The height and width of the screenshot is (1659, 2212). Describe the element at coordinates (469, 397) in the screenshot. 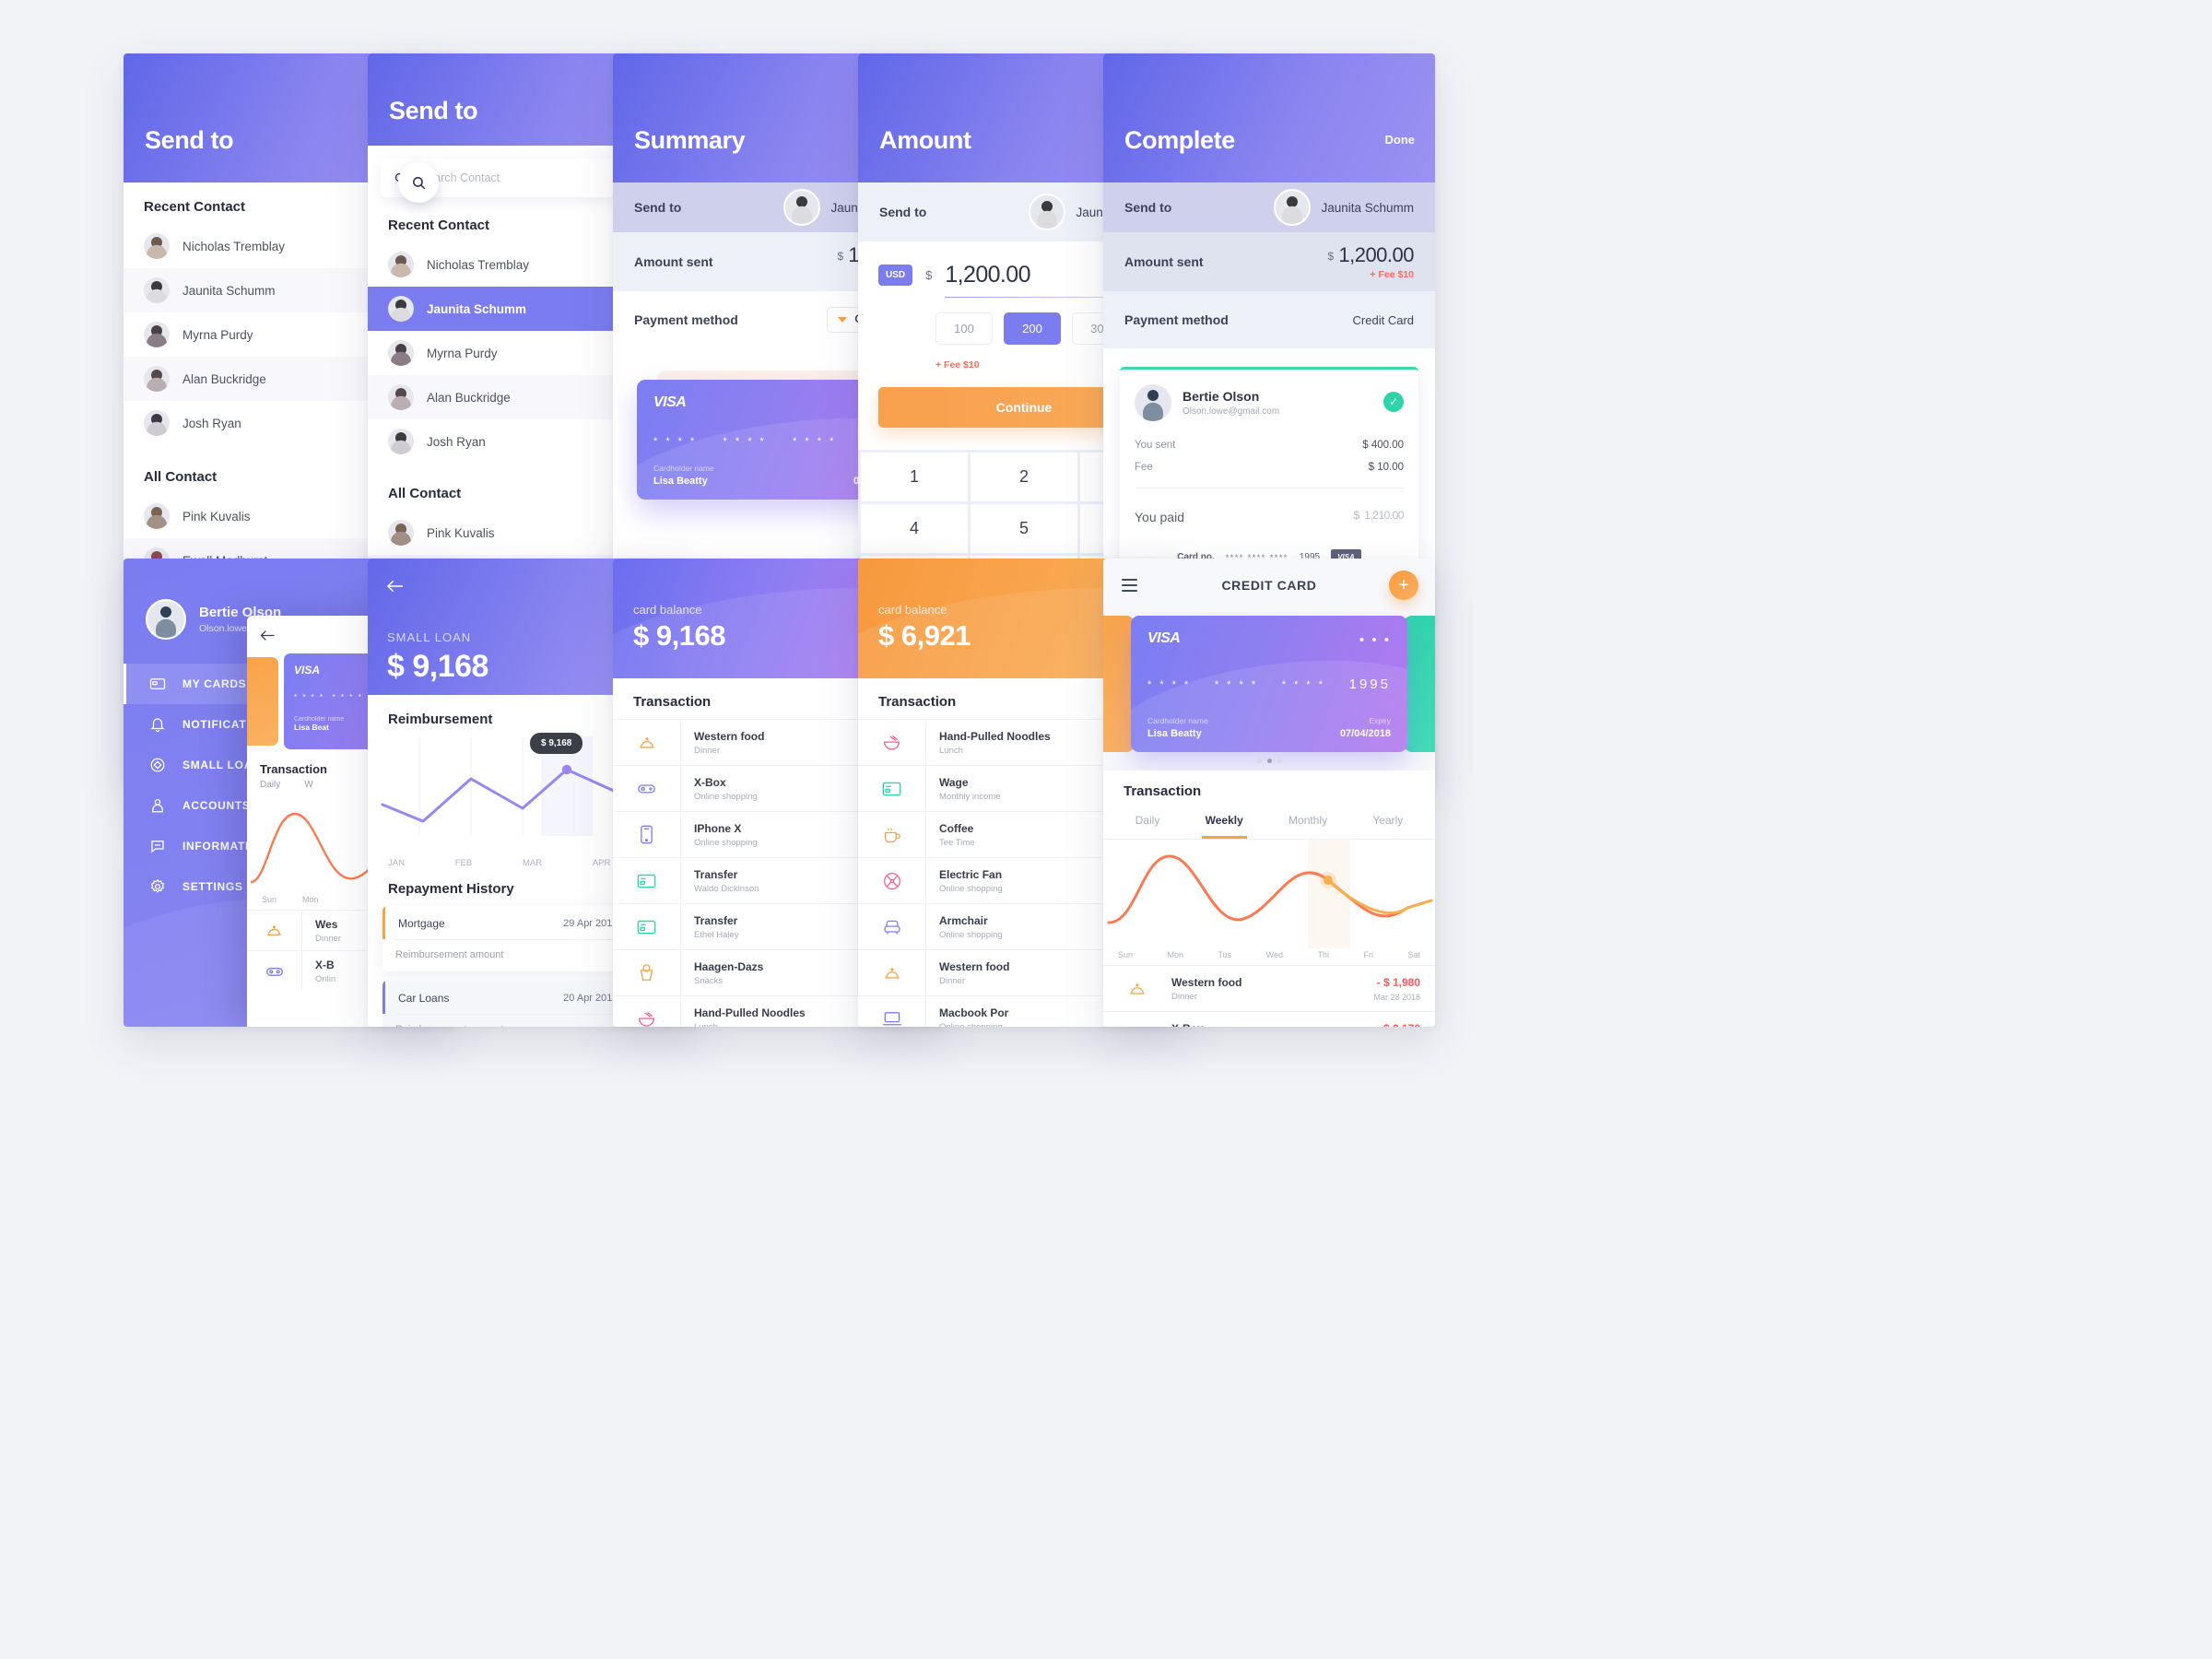

I see `contact-name: Alan Buckridge` at that location.